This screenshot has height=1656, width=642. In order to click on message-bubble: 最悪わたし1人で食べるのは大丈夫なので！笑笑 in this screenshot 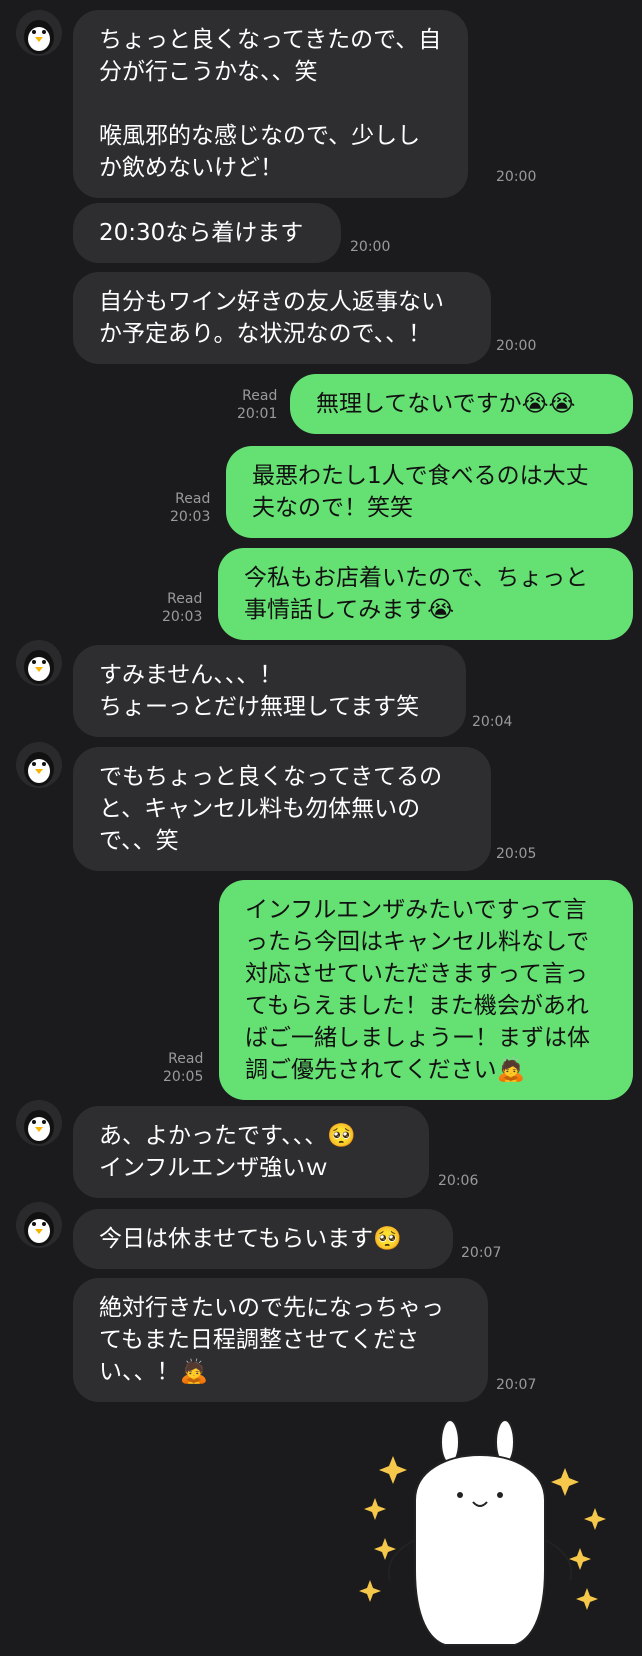, I will do `click(429, 492)`.